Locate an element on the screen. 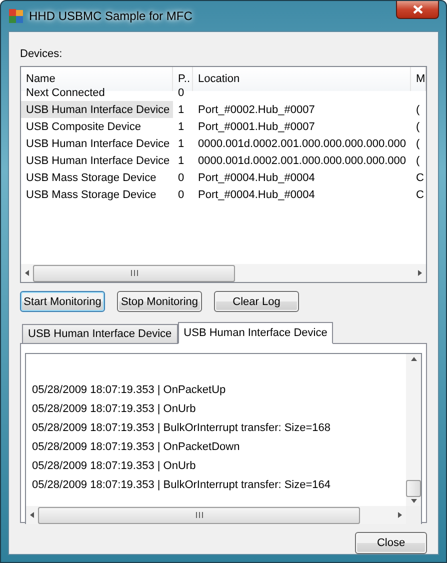 Image resolution: width=447 pixels, height=563 pixels. log-line: 05/28/2009 18:07:19.353 | BulkOrInterrupt transfer: Size=164 is located at coordinates (181, 485).